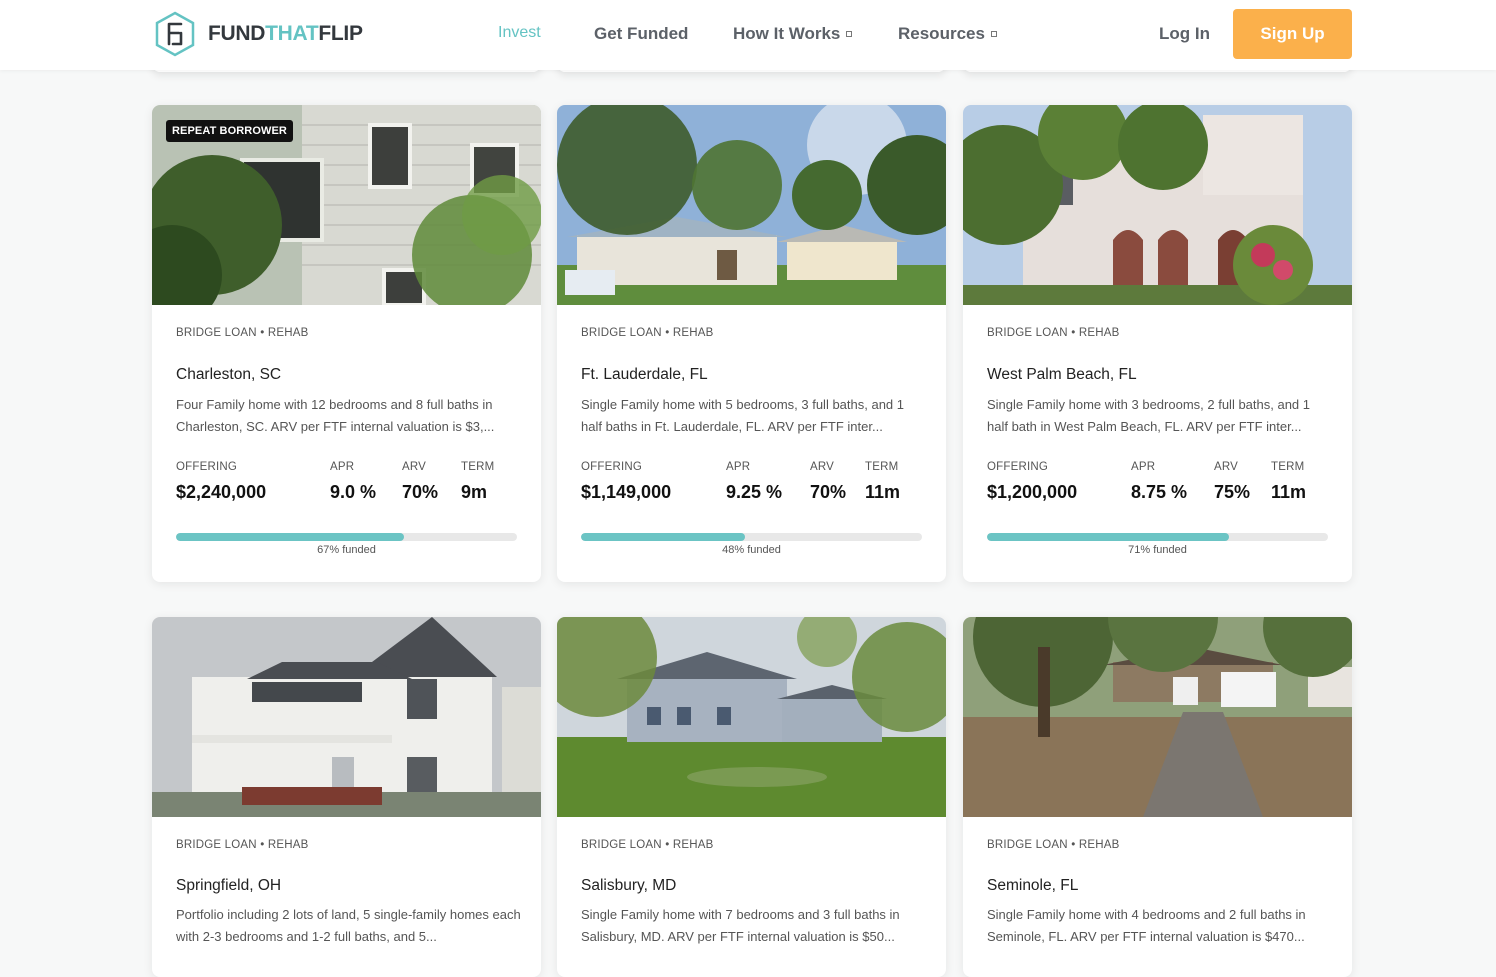 The image size is (1496, 977). Describe the element at coordinates (1184, 34) in the screenshot. I see `login-link: Log In` at that location.